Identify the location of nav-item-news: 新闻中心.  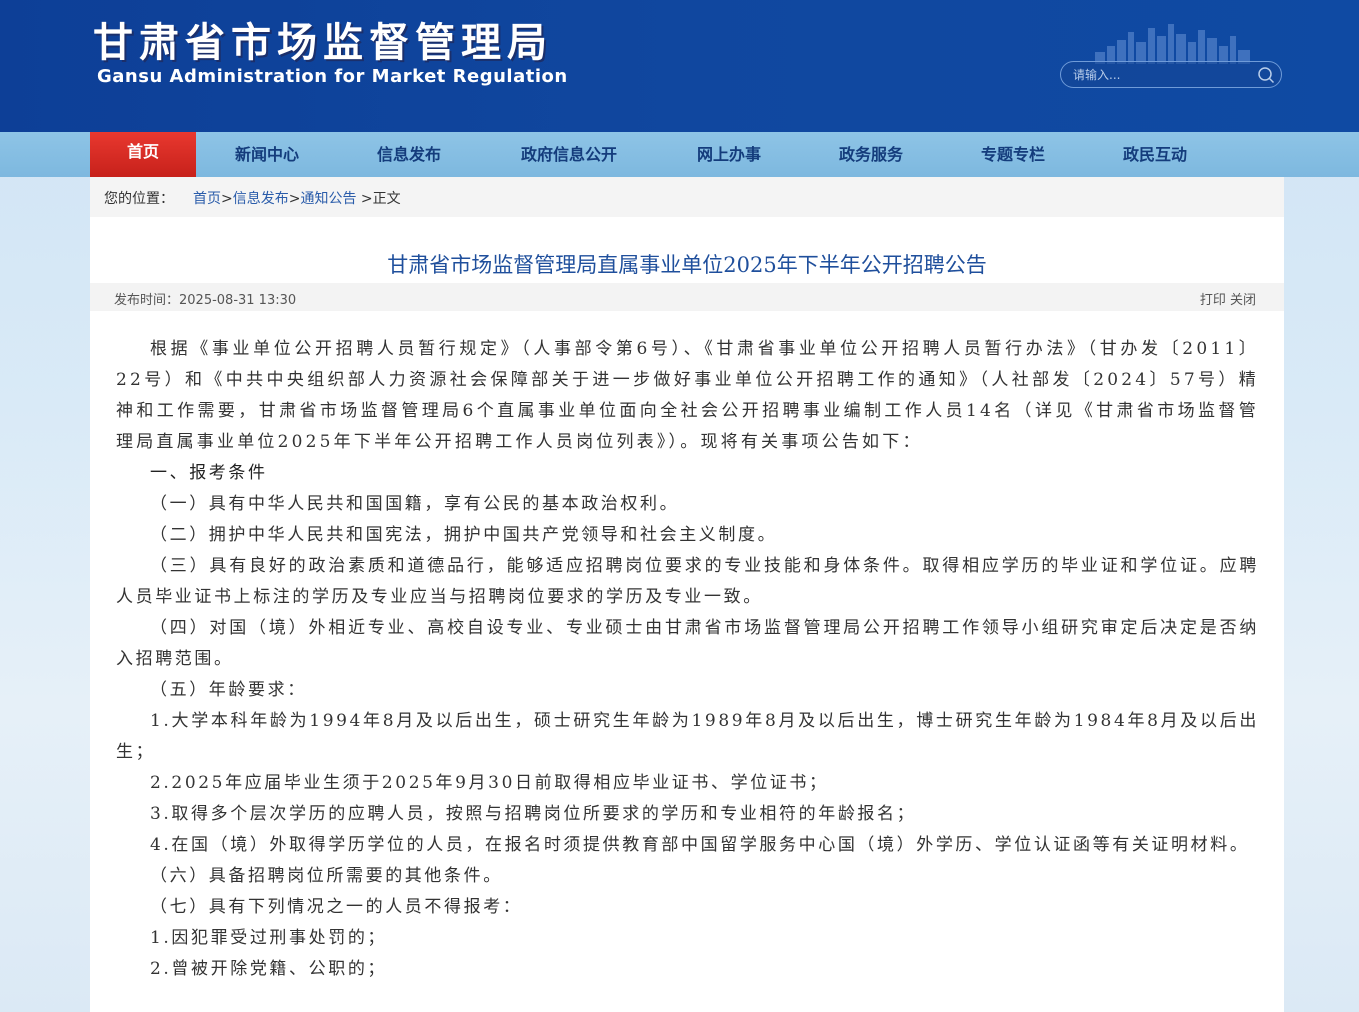
(267, 154).